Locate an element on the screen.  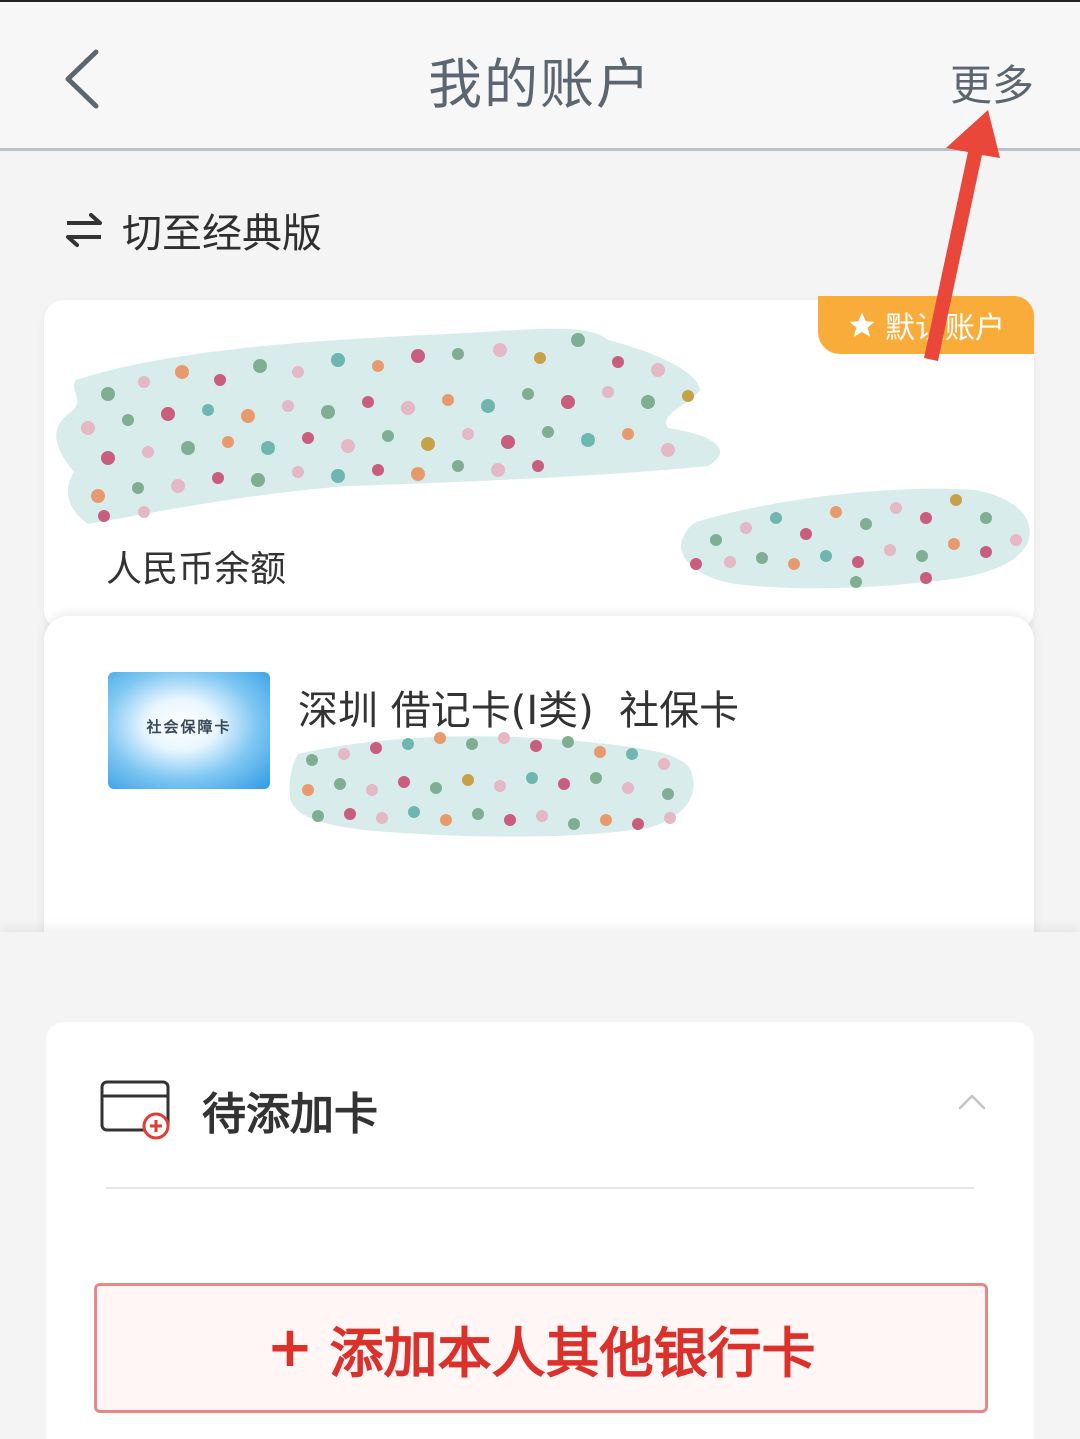
pending-cards-title: 待添加卡 is located at coordinates (290, 1114).